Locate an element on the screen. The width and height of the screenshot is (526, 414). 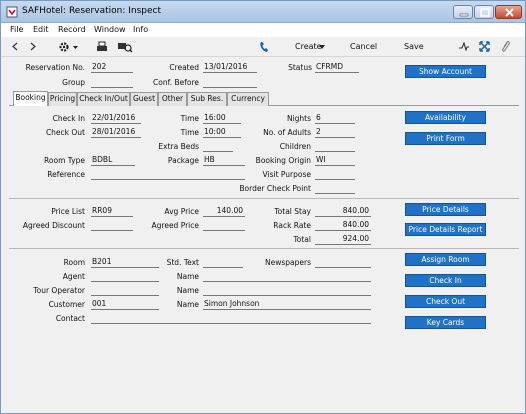
newspapers-field is located at coordinates (343, 262).